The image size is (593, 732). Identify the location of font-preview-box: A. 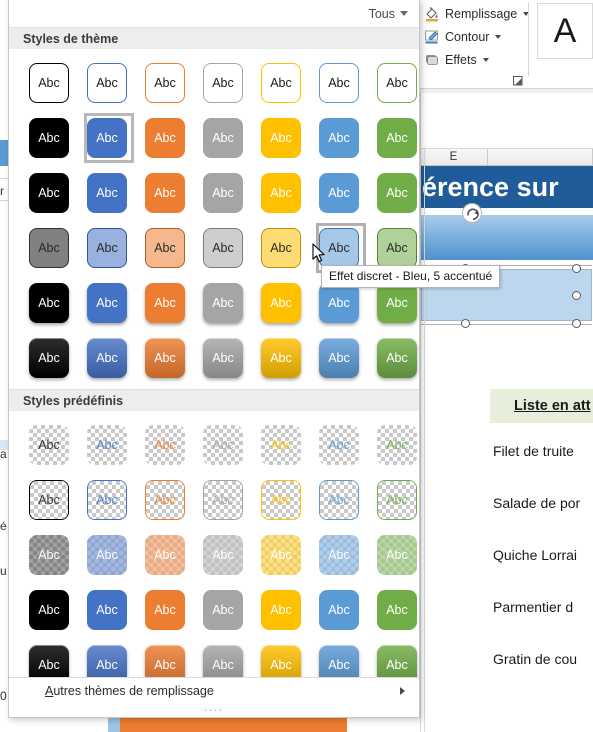
(565, 31).